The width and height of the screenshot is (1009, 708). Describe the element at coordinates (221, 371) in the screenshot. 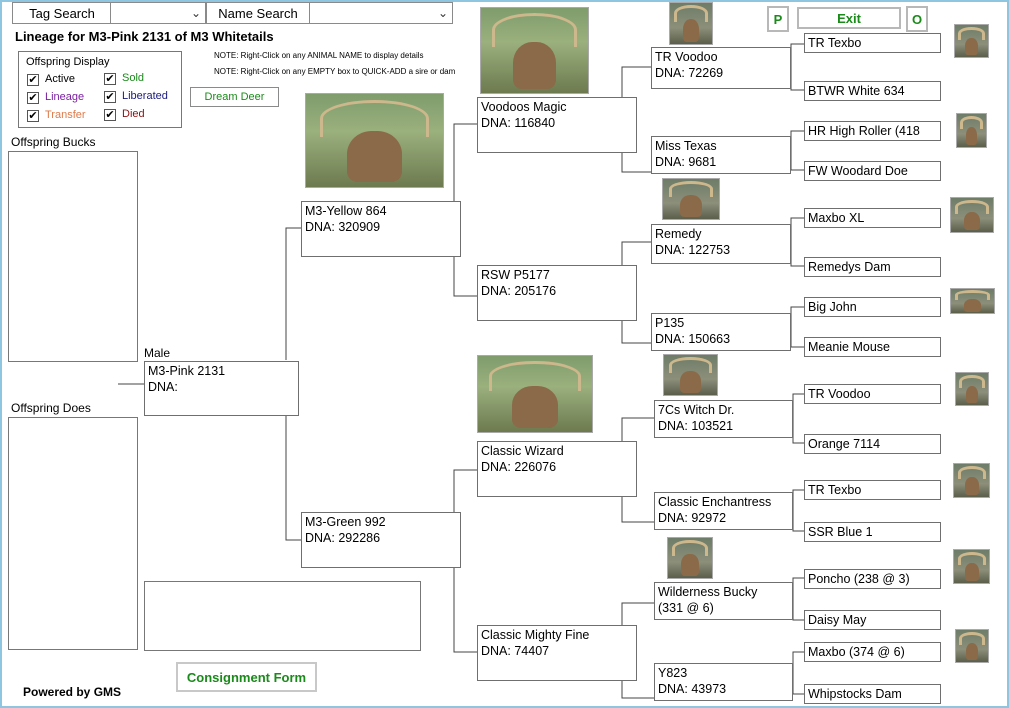

I see `subject-name: M3-Pink 2131` at that location.